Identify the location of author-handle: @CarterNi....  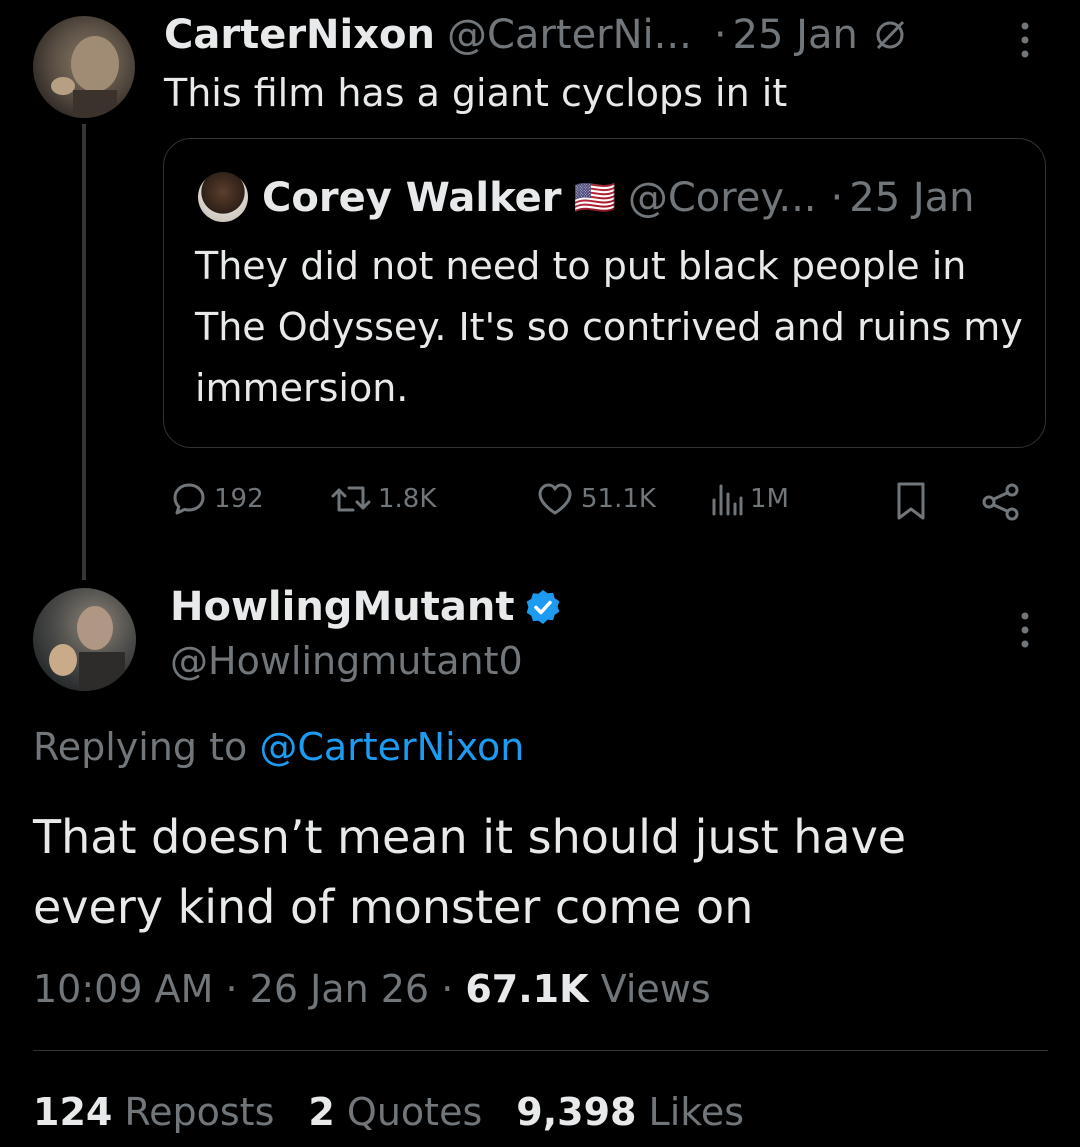
(569, 35).